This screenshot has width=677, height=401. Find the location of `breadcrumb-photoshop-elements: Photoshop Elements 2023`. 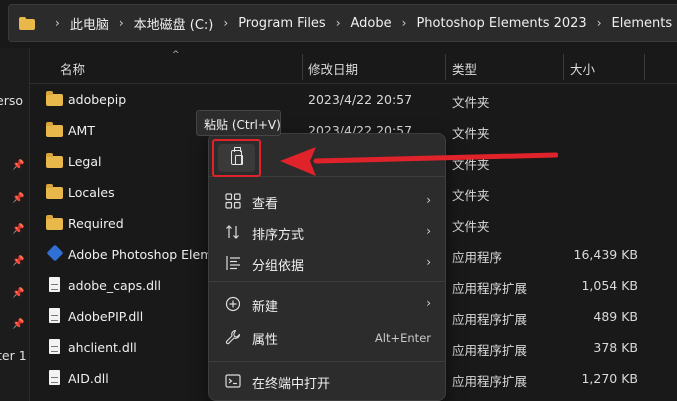

breadcrumb-photoshop-elements: Photoshop Elements 2023 is located at coordinates (501, 23).